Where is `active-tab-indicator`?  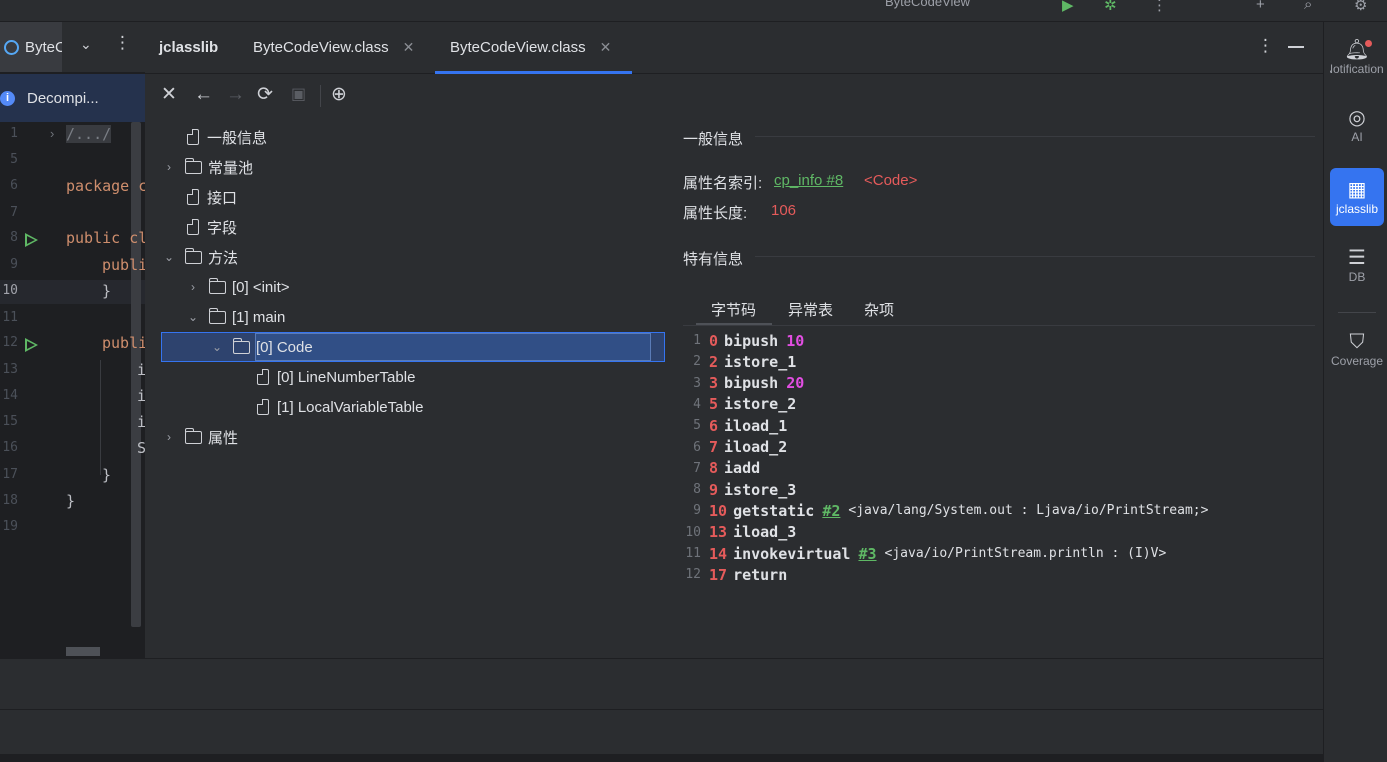 active-tab-indicator is located at coordinates (533, 72).